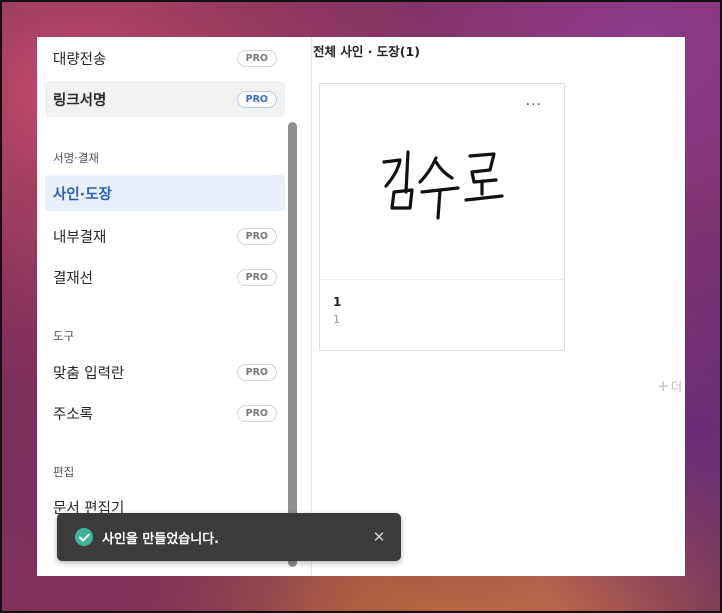 This screenshot has height=613, width=722. I want to click on load-more-link: + 더, so click(669, 385).